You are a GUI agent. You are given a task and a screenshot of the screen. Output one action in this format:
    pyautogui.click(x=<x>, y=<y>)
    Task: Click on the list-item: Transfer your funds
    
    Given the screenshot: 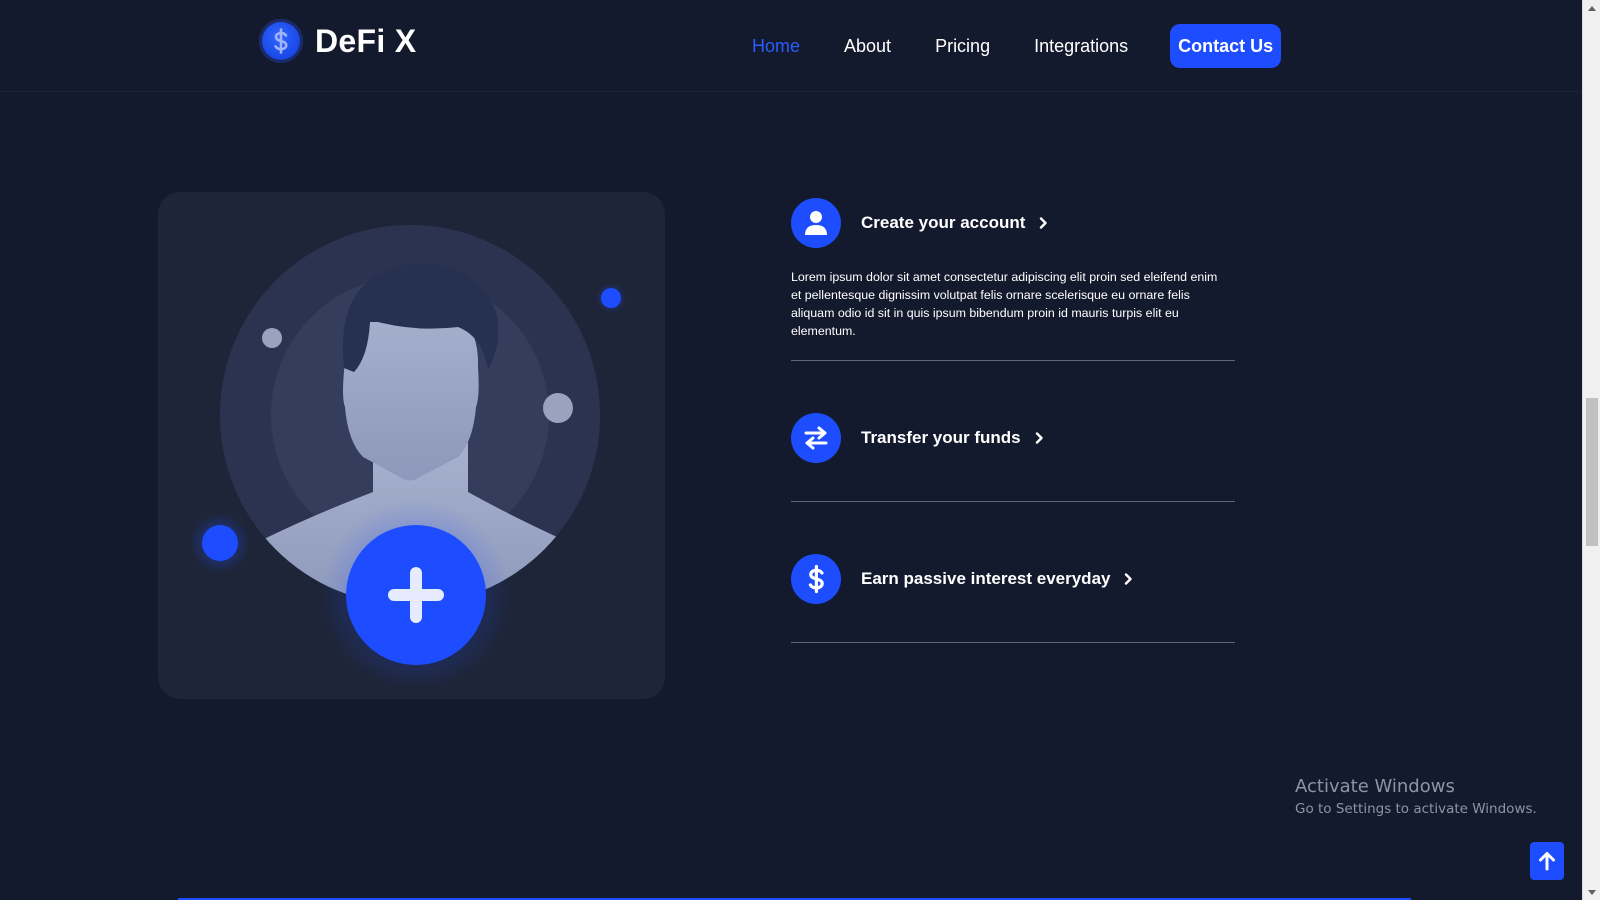 What is the action you would take?
    pyautogui.click(x=1013, y=431)
    